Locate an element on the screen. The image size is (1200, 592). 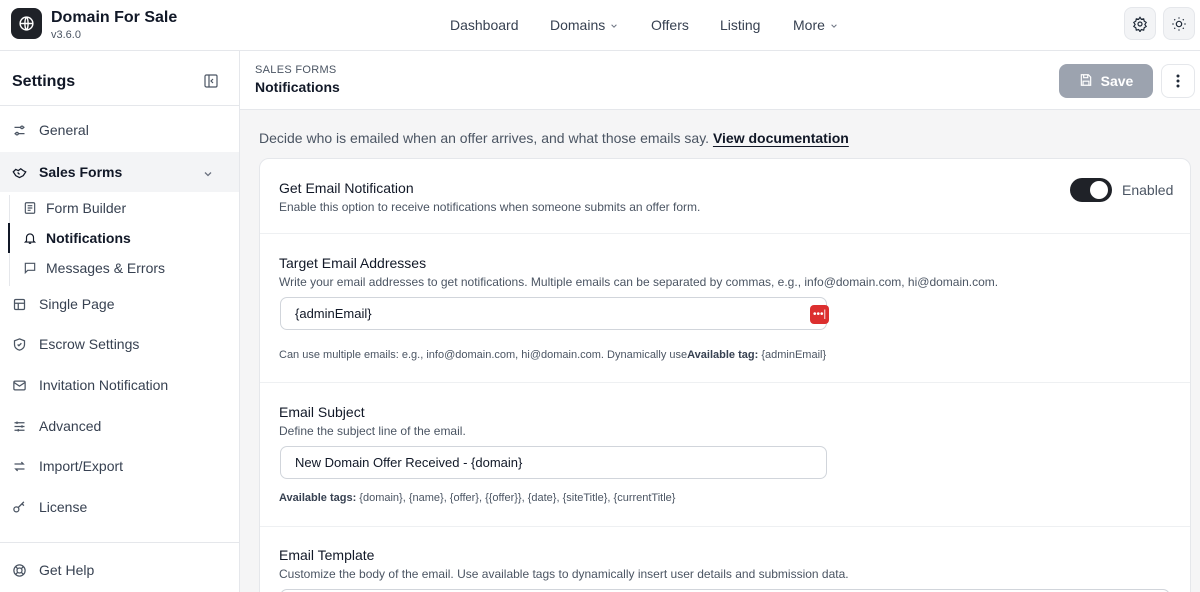
email-notification-title: Get Email Notification is located at coordinates (346, 188).